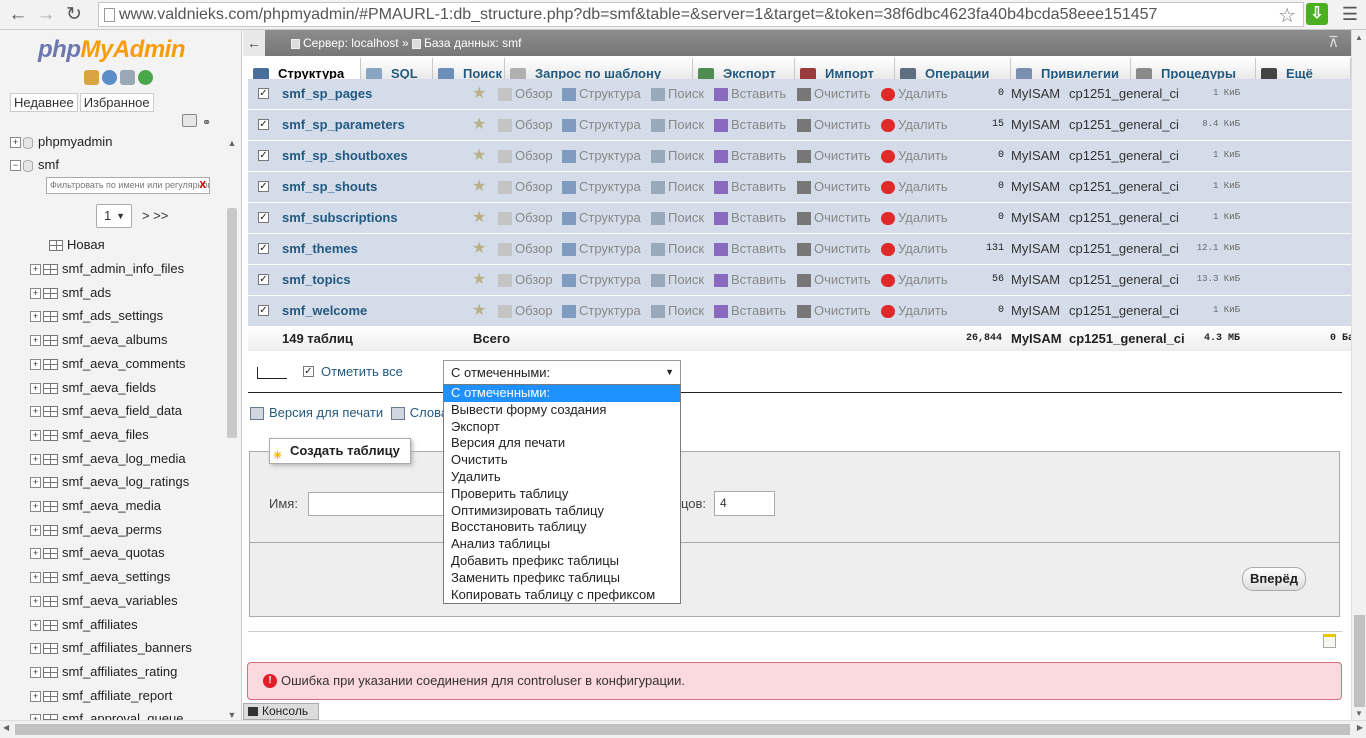  I want to click on collapse-all-icon, so click(189, 120).